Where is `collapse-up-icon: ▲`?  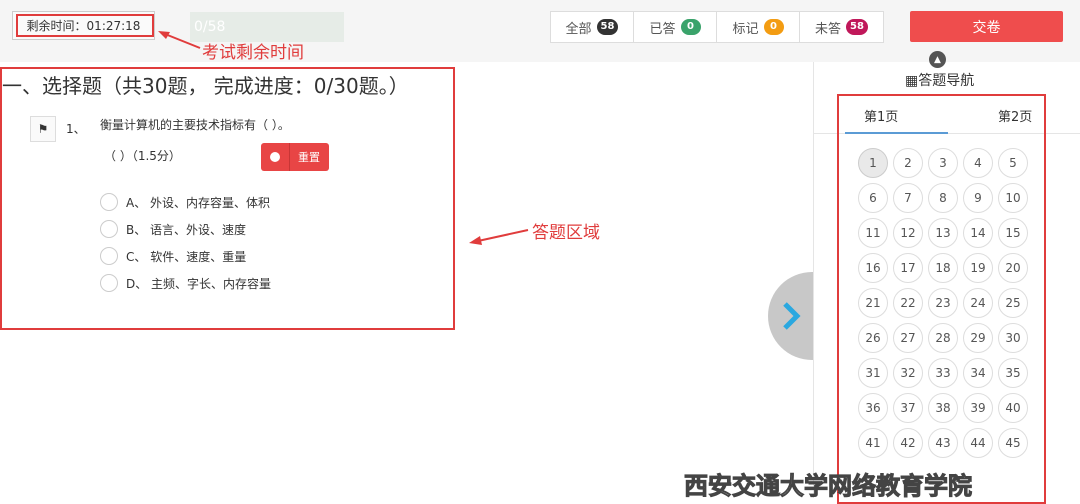 collapse-up-icon: ▲ is located at coordinates (937, 59).